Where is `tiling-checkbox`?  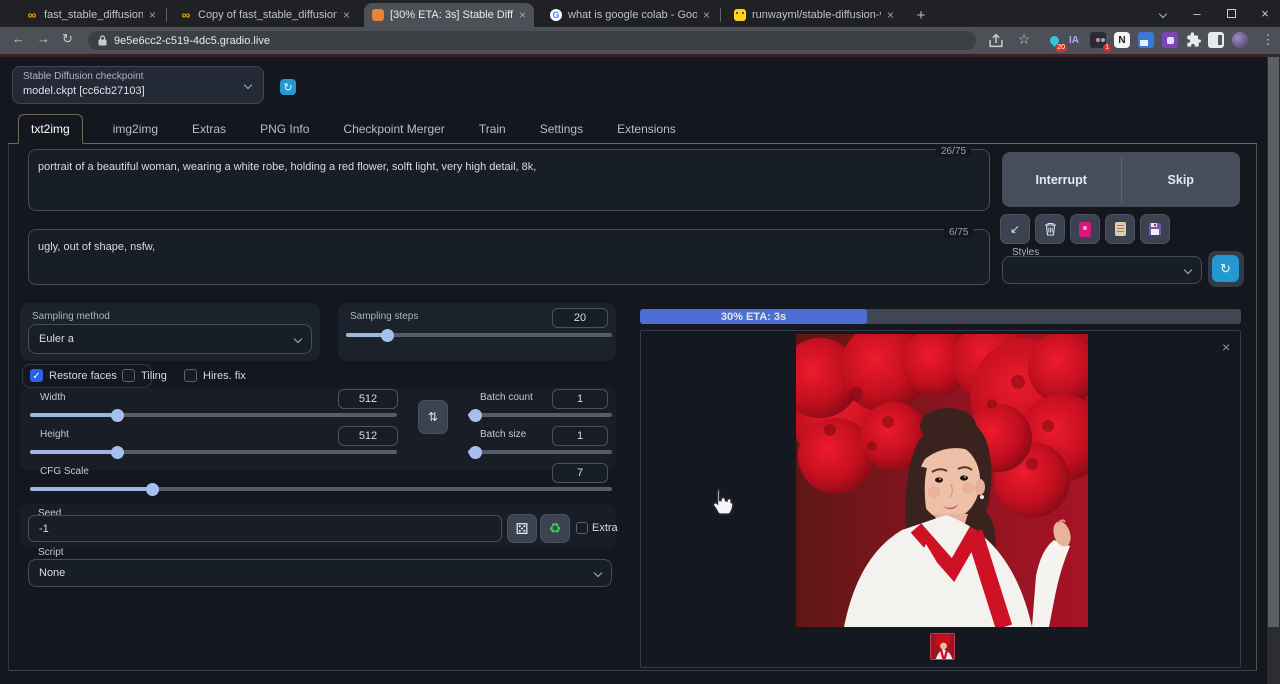 tiling-checkbox is located at coordinates (128, 375).